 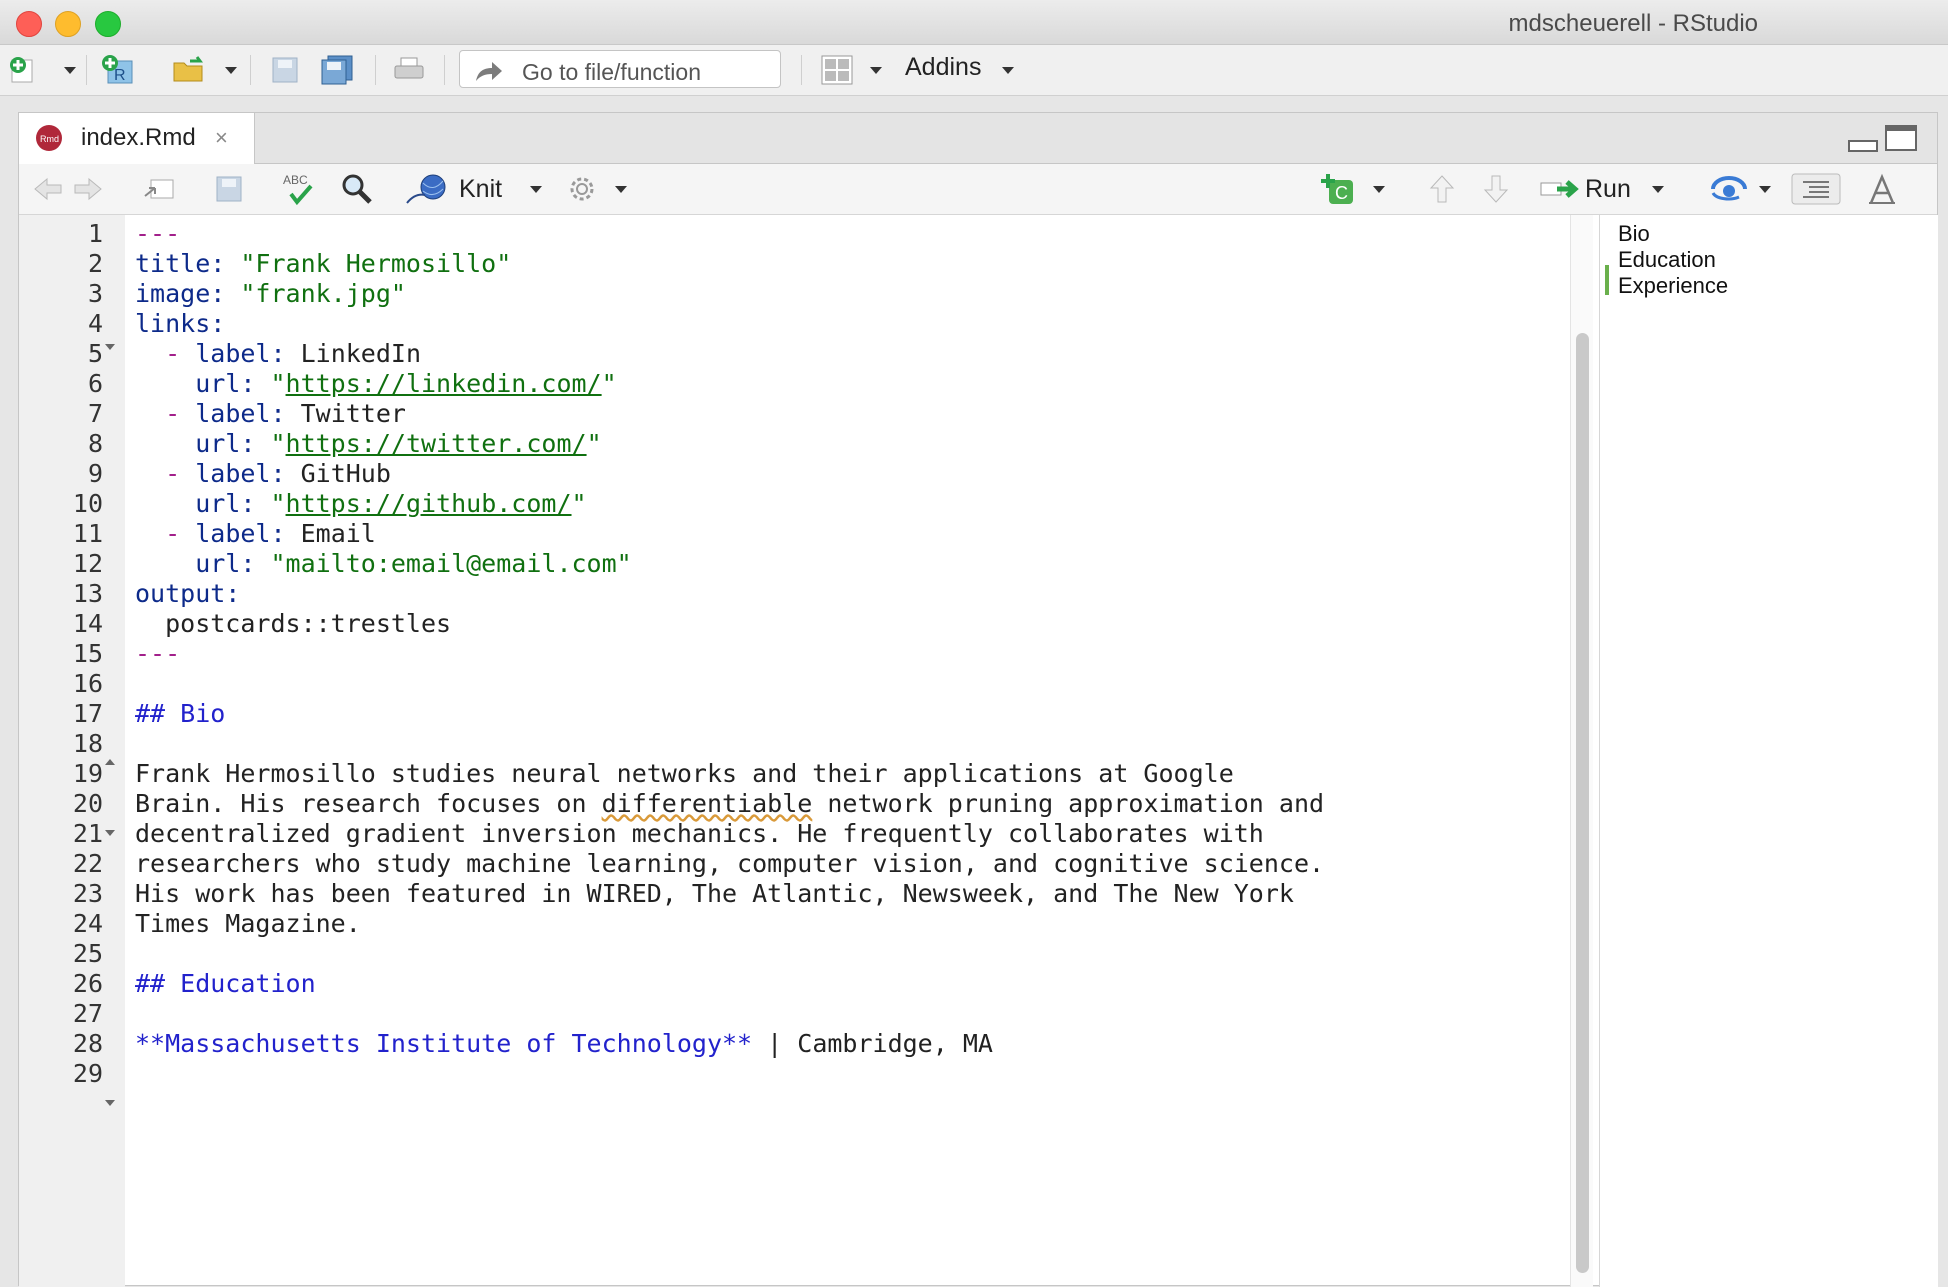 I want to click on code-token: https://github.com/, so click(x=429, y=503).